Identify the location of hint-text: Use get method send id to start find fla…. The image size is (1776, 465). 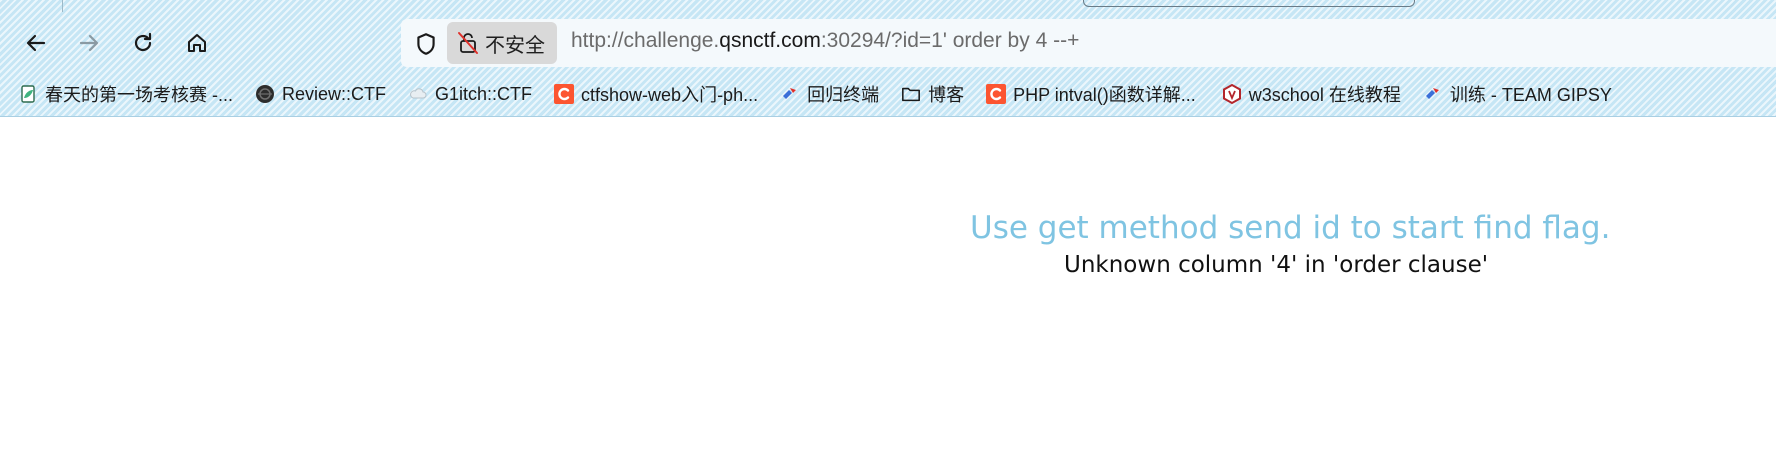
(1290, 228).